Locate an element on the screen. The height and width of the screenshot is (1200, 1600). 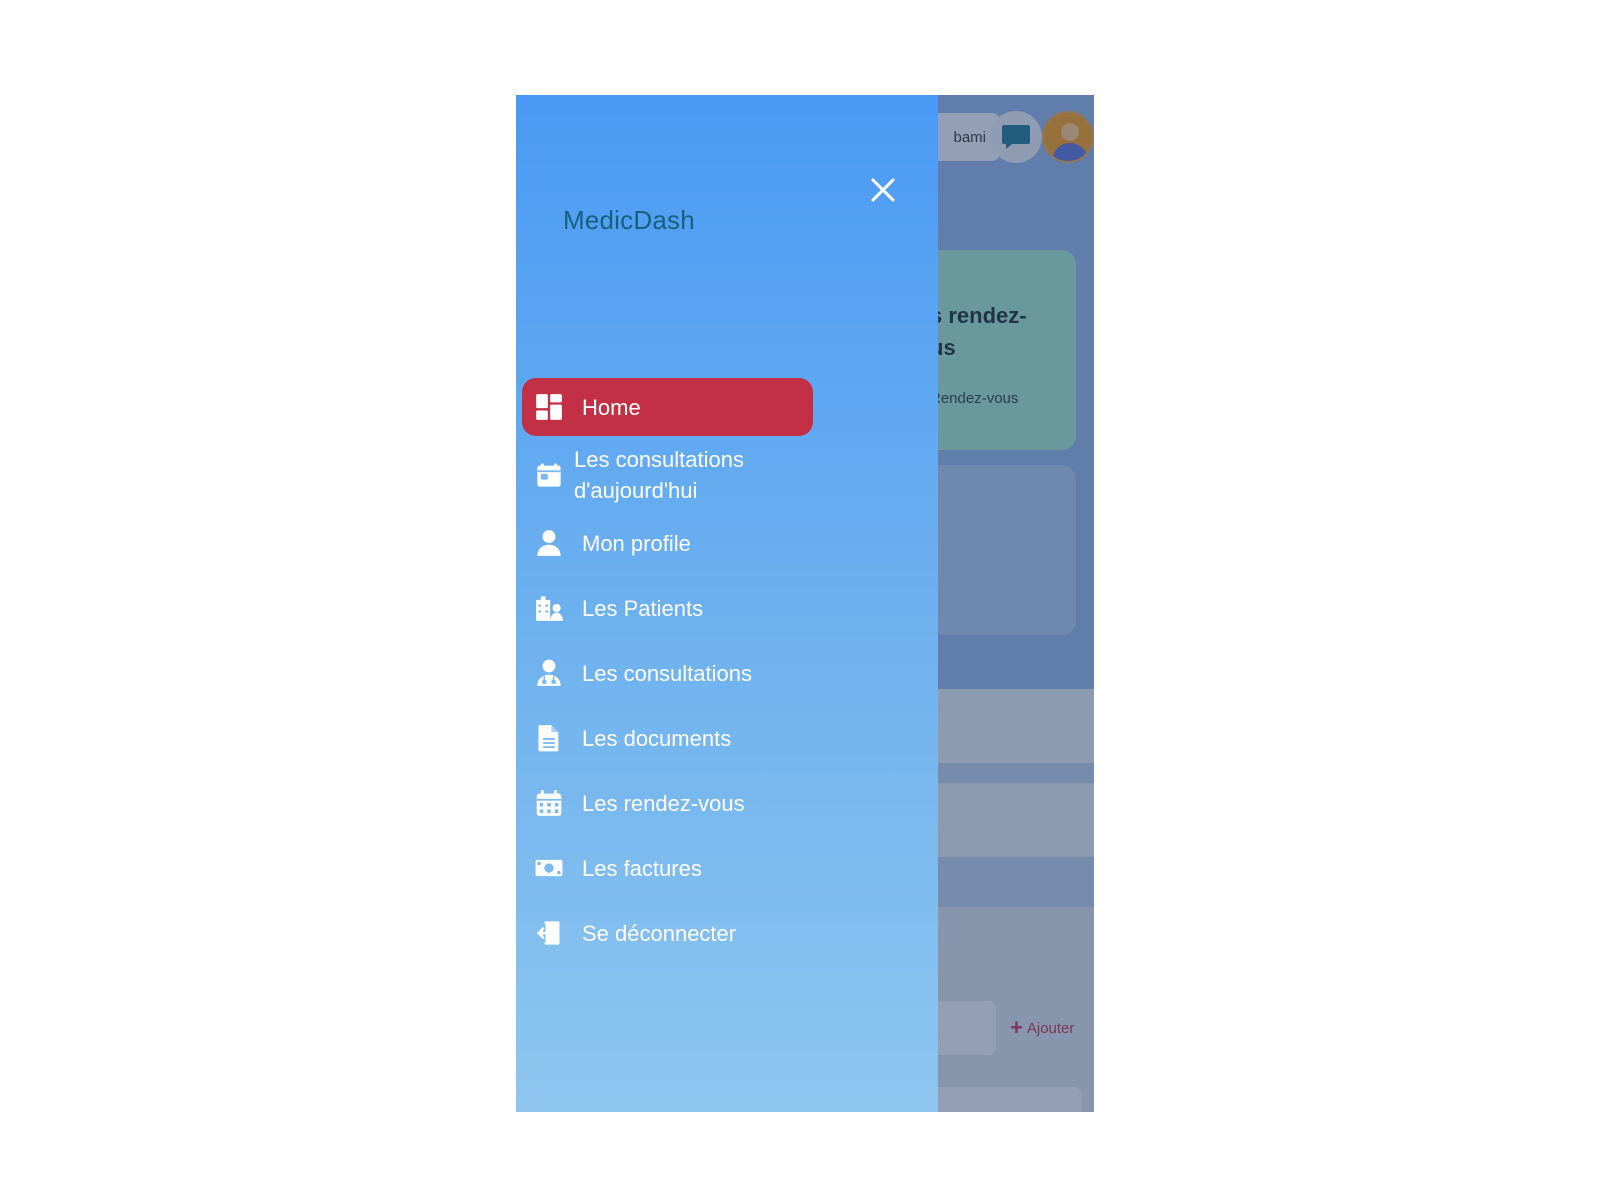
money-bill-icon is located at coordinates (549, 868).